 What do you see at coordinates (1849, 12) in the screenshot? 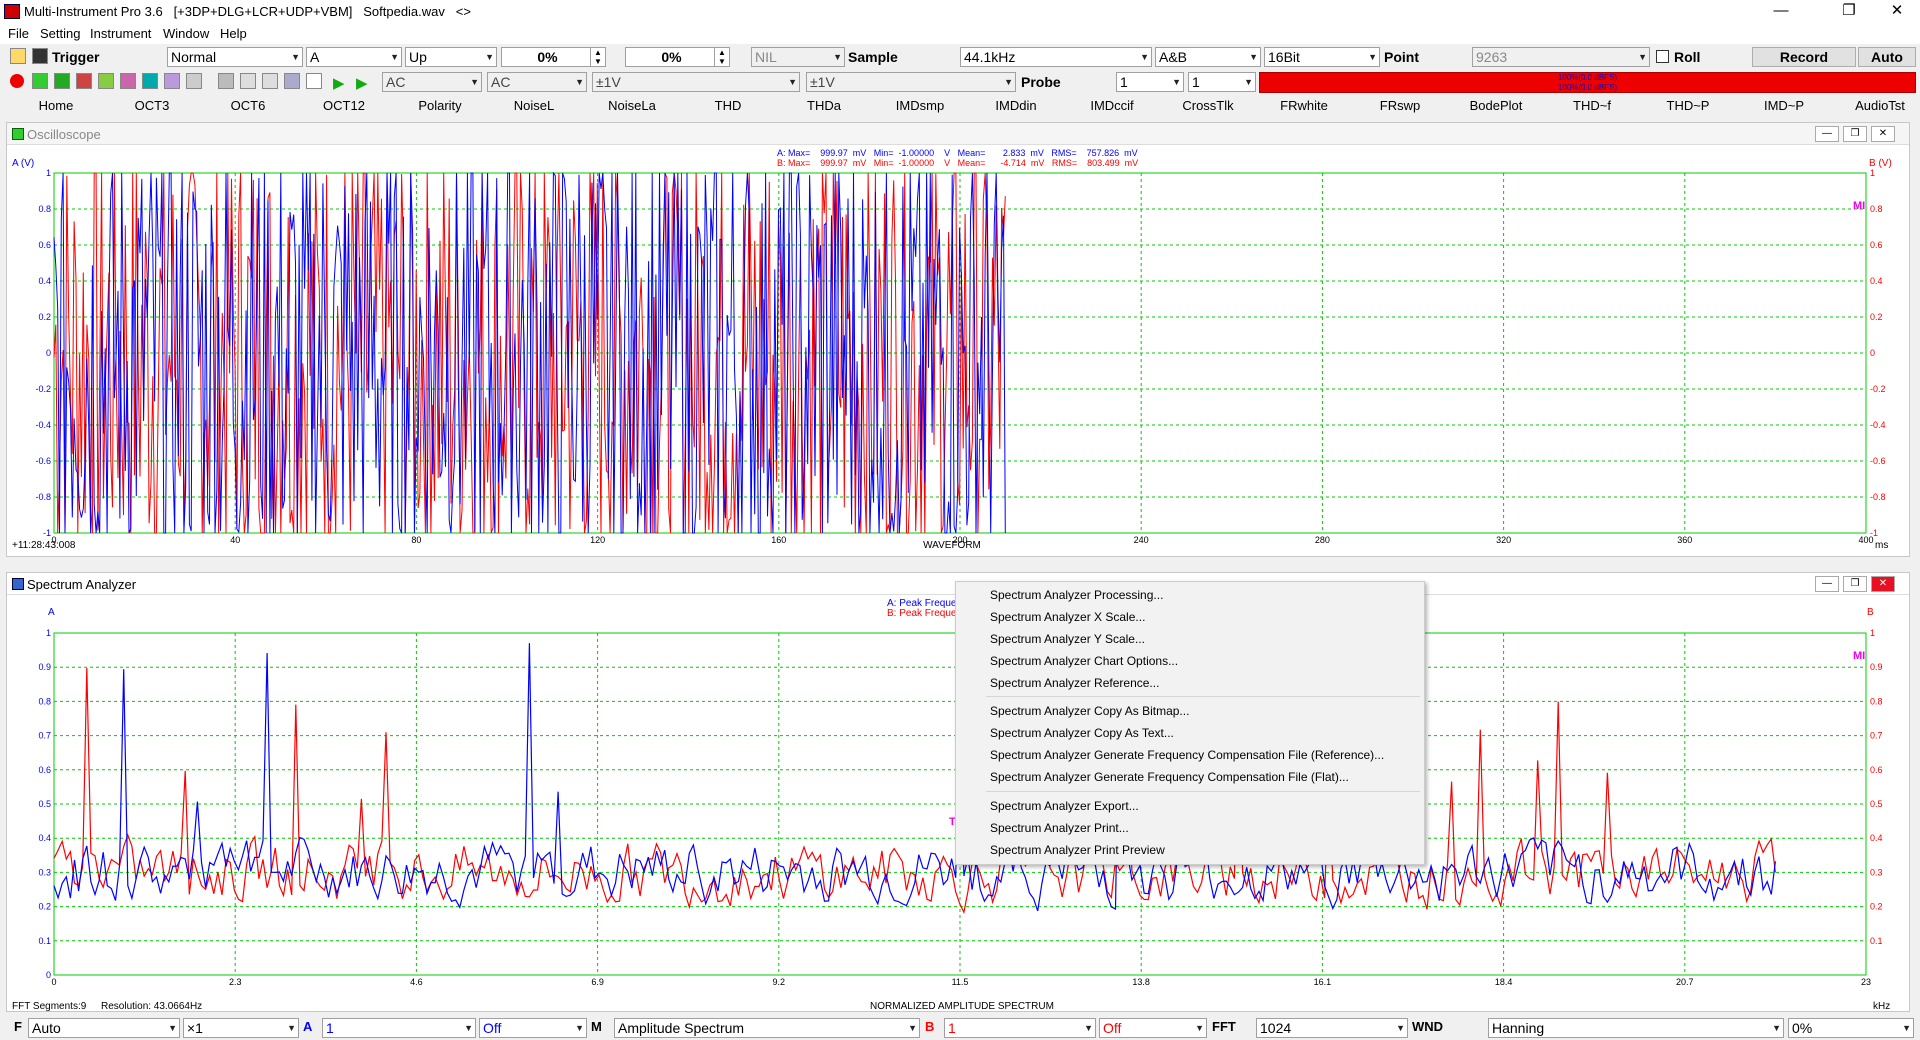
I see `maximize-button: ❐` at bounding box center [1849, 12].